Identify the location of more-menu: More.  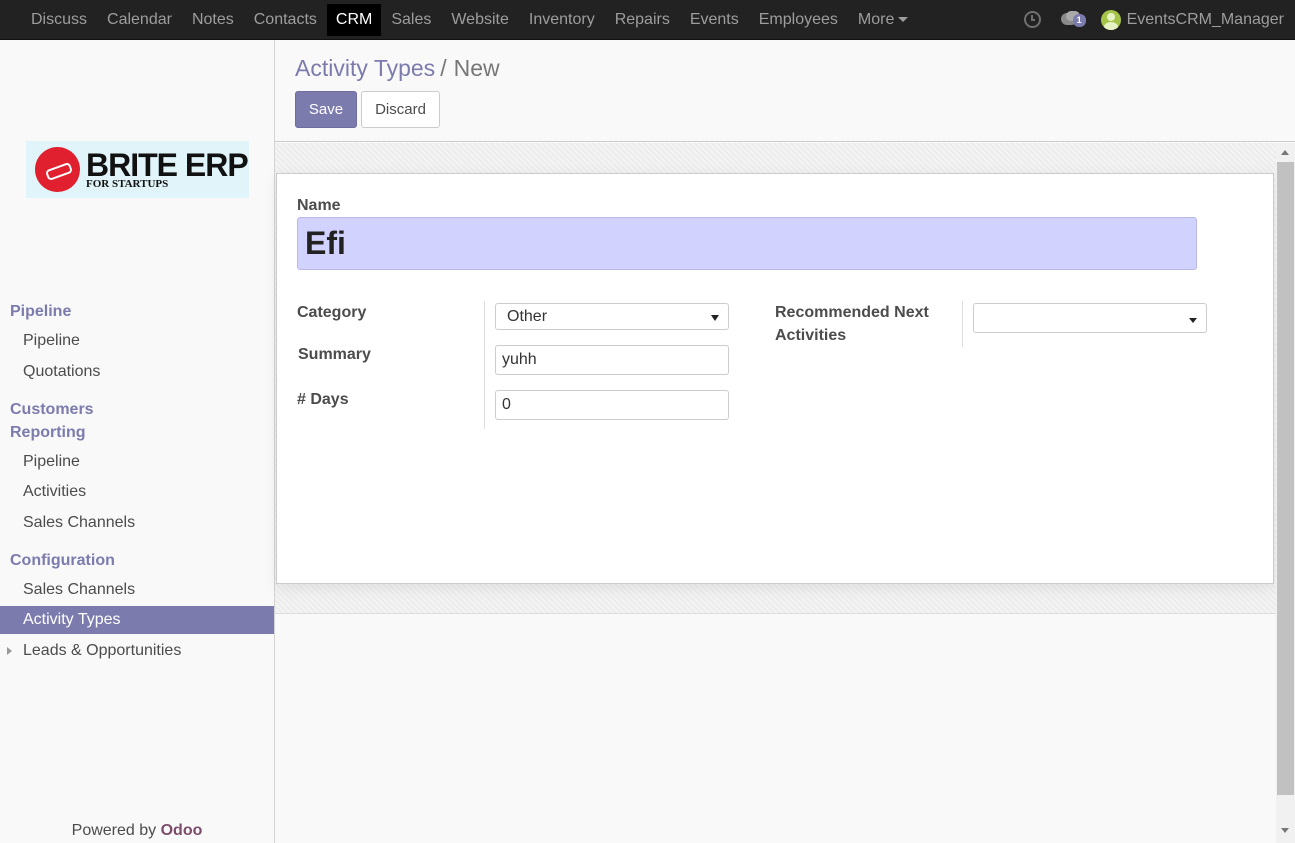
(883, 20).